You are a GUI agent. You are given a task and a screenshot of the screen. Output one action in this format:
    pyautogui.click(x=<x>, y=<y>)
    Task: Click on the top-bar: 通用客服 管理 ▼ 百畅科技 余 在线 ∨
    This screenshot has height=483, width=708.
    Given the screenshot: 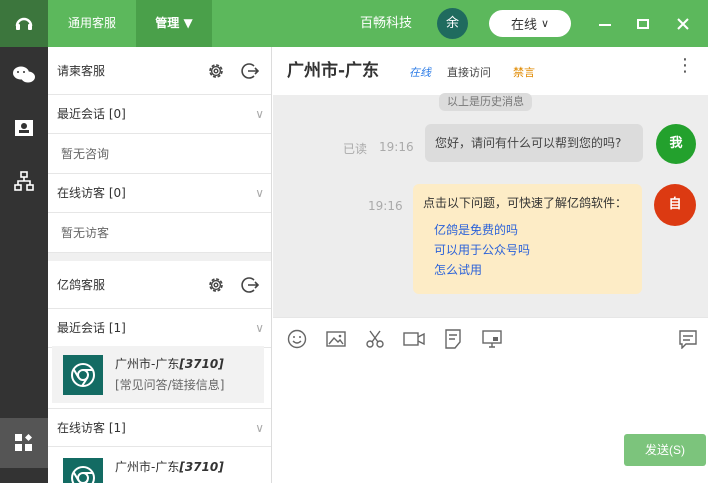 What is the action you would take?
    pyautogui.click(x=354, y=23)
    